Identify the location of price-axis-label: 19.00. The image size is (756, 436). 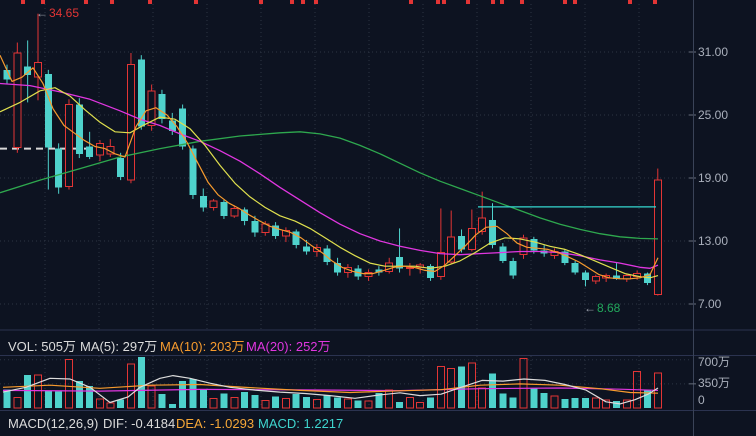
(713, 178).